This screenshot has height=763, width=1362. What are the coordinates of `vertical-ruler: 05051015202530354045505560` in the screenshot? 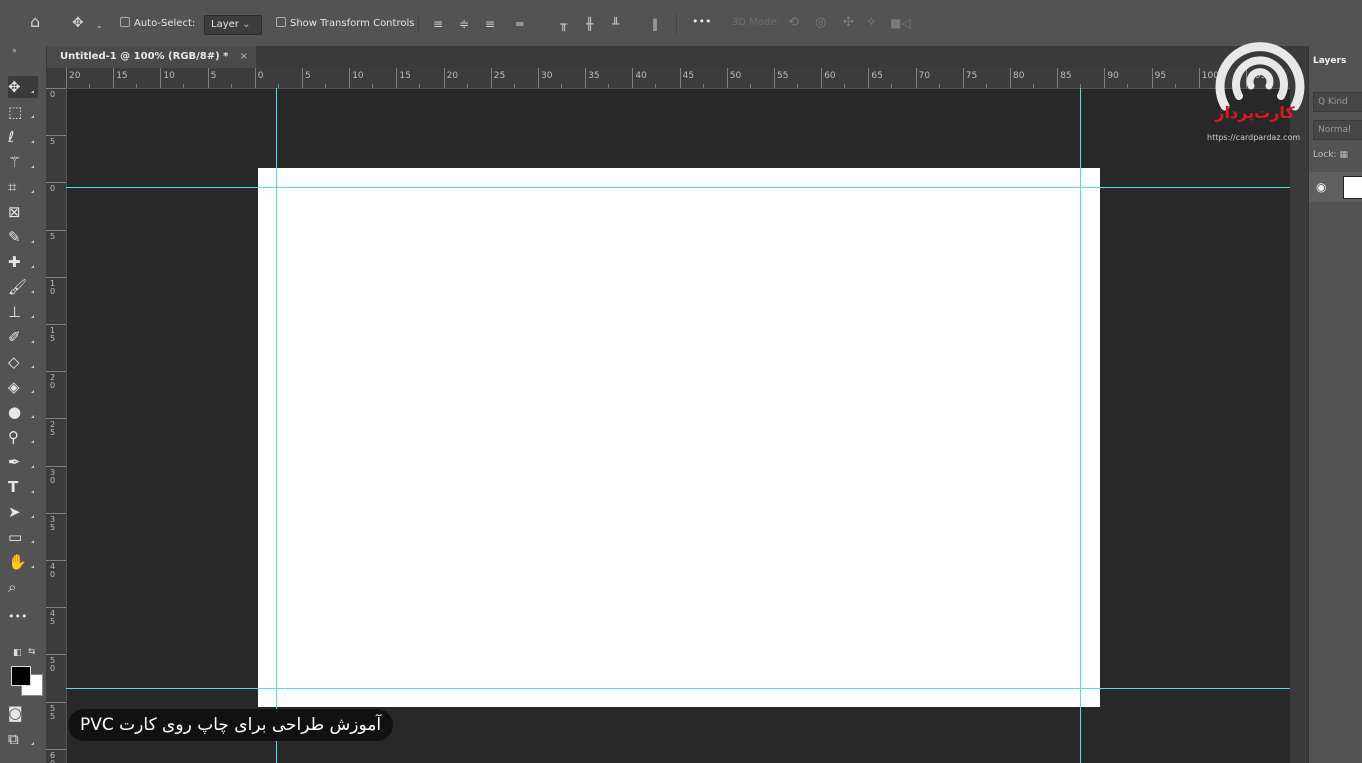 It's located at (56, 425).